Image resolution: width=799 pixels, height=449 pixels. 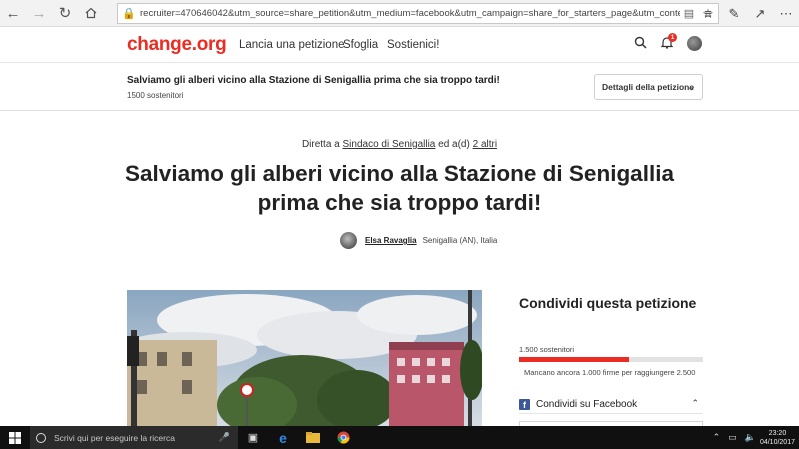 I want to click on cortana-icon, so click(x=41, y=437).